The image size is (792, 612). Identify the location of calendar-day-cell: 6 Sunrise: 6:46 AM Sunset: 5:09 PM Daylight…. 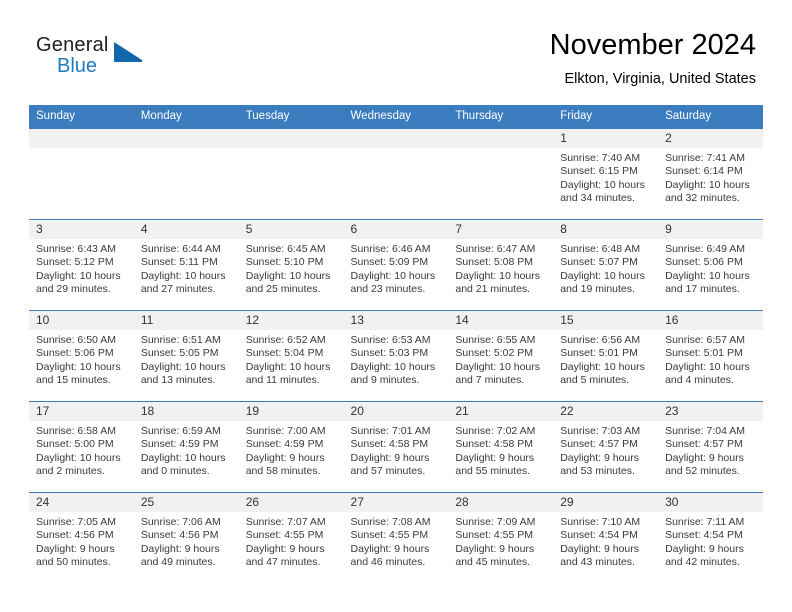
(396, 265).